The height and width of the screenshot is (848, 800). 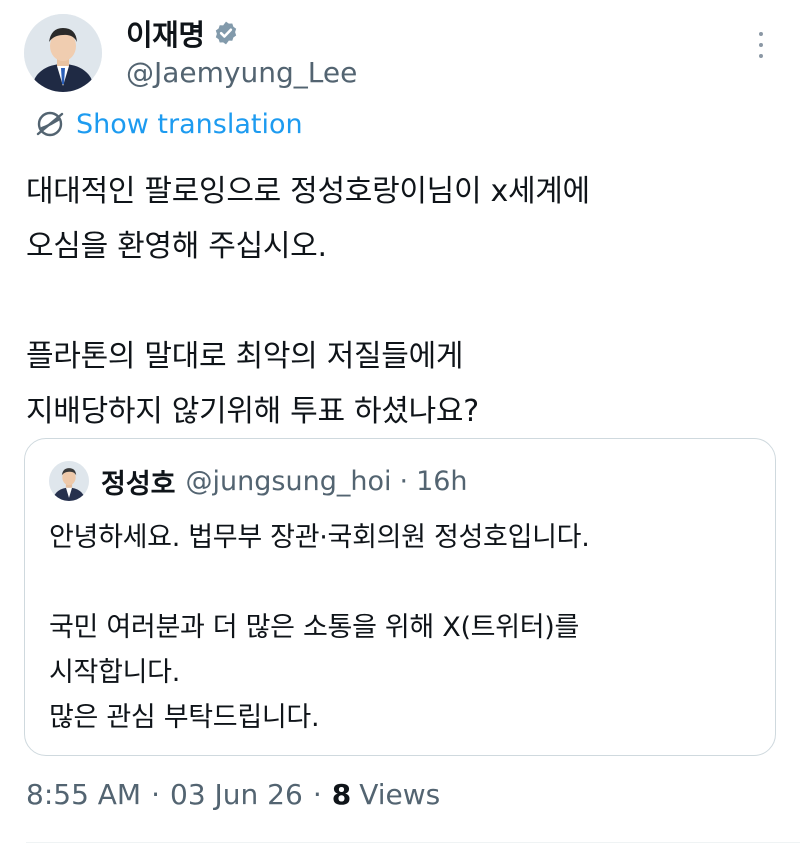 What do you see at coordinates (114, 672) in the screenshot?
I see `quoted-line: 시작합니다.` at bounding box center [114, 672].